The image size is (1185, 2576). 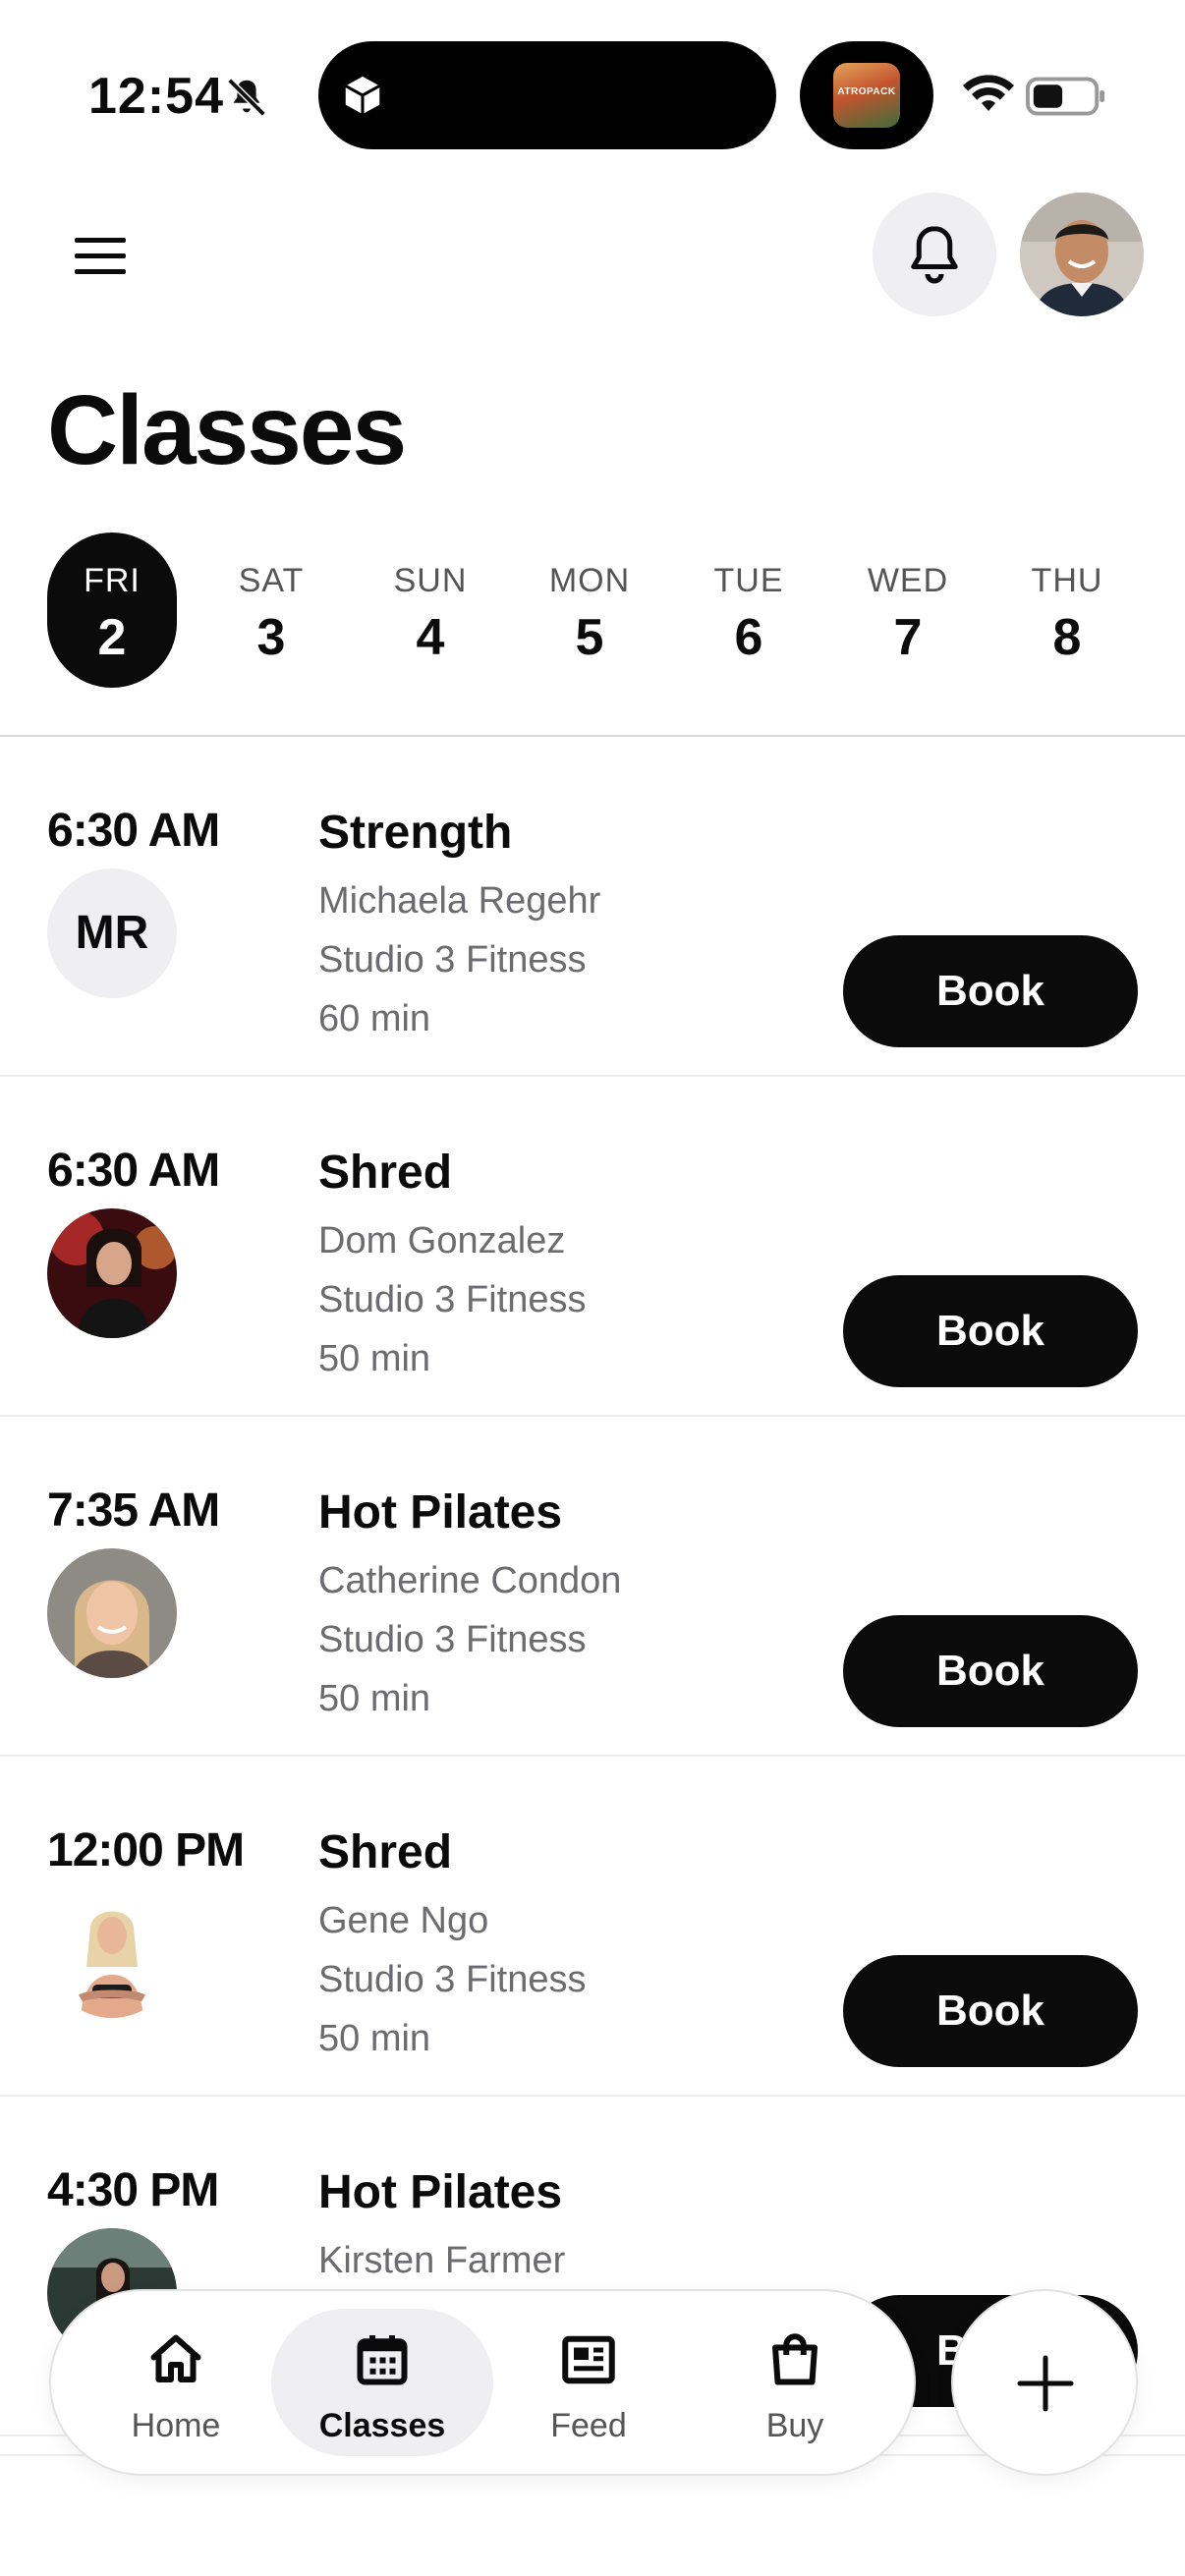 What do you see at coordinates (404, 1920) in the screenshot?
I see `instructor-name: Gene Ngo` at bounding box center [404, 1920].